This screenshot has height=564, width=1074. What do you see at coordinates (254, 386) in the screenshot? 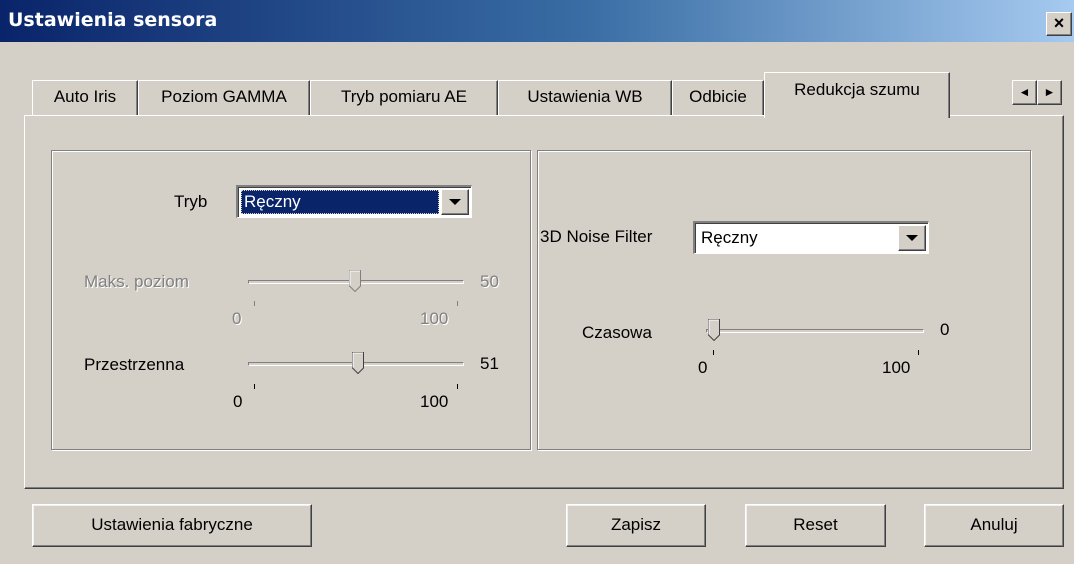
I see `spatial-tick-min` at bounding box center [254, 386].